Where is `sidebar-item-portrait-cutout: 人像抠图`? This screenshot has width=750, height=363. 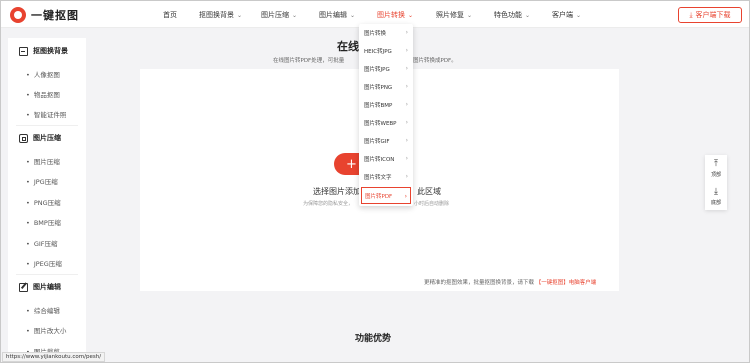 sidebar-item-portrait-cutout: 人像抠图 is located at coordinates (43, 74).